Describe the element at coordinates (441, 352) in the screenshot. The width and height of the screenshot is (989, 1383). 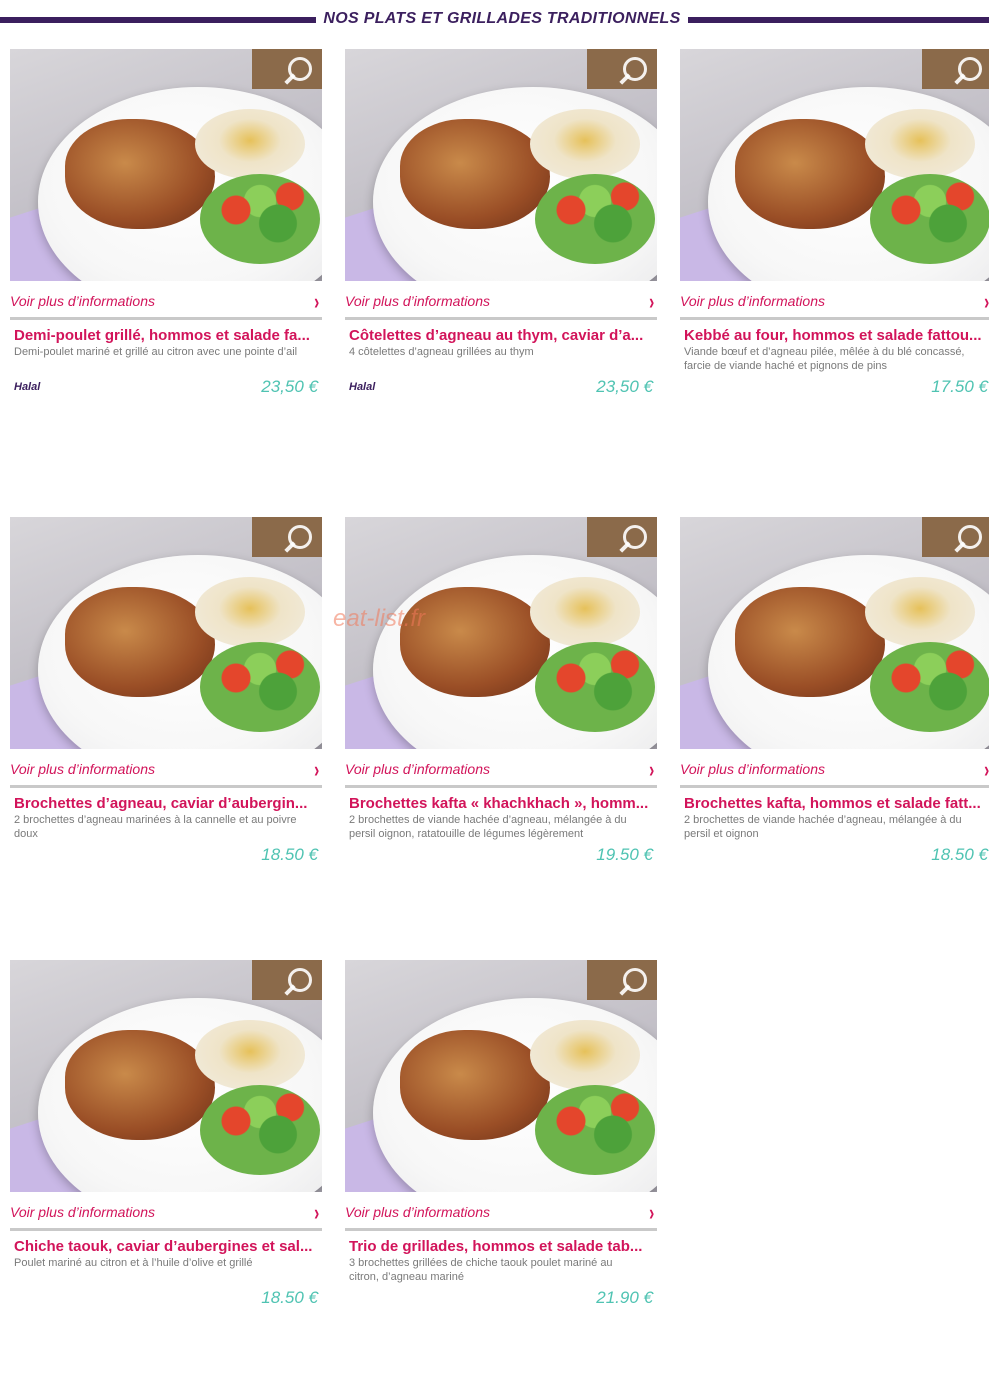
I see `dish-description: 4 côtelettes d’agneau grillées au thym` at that location.